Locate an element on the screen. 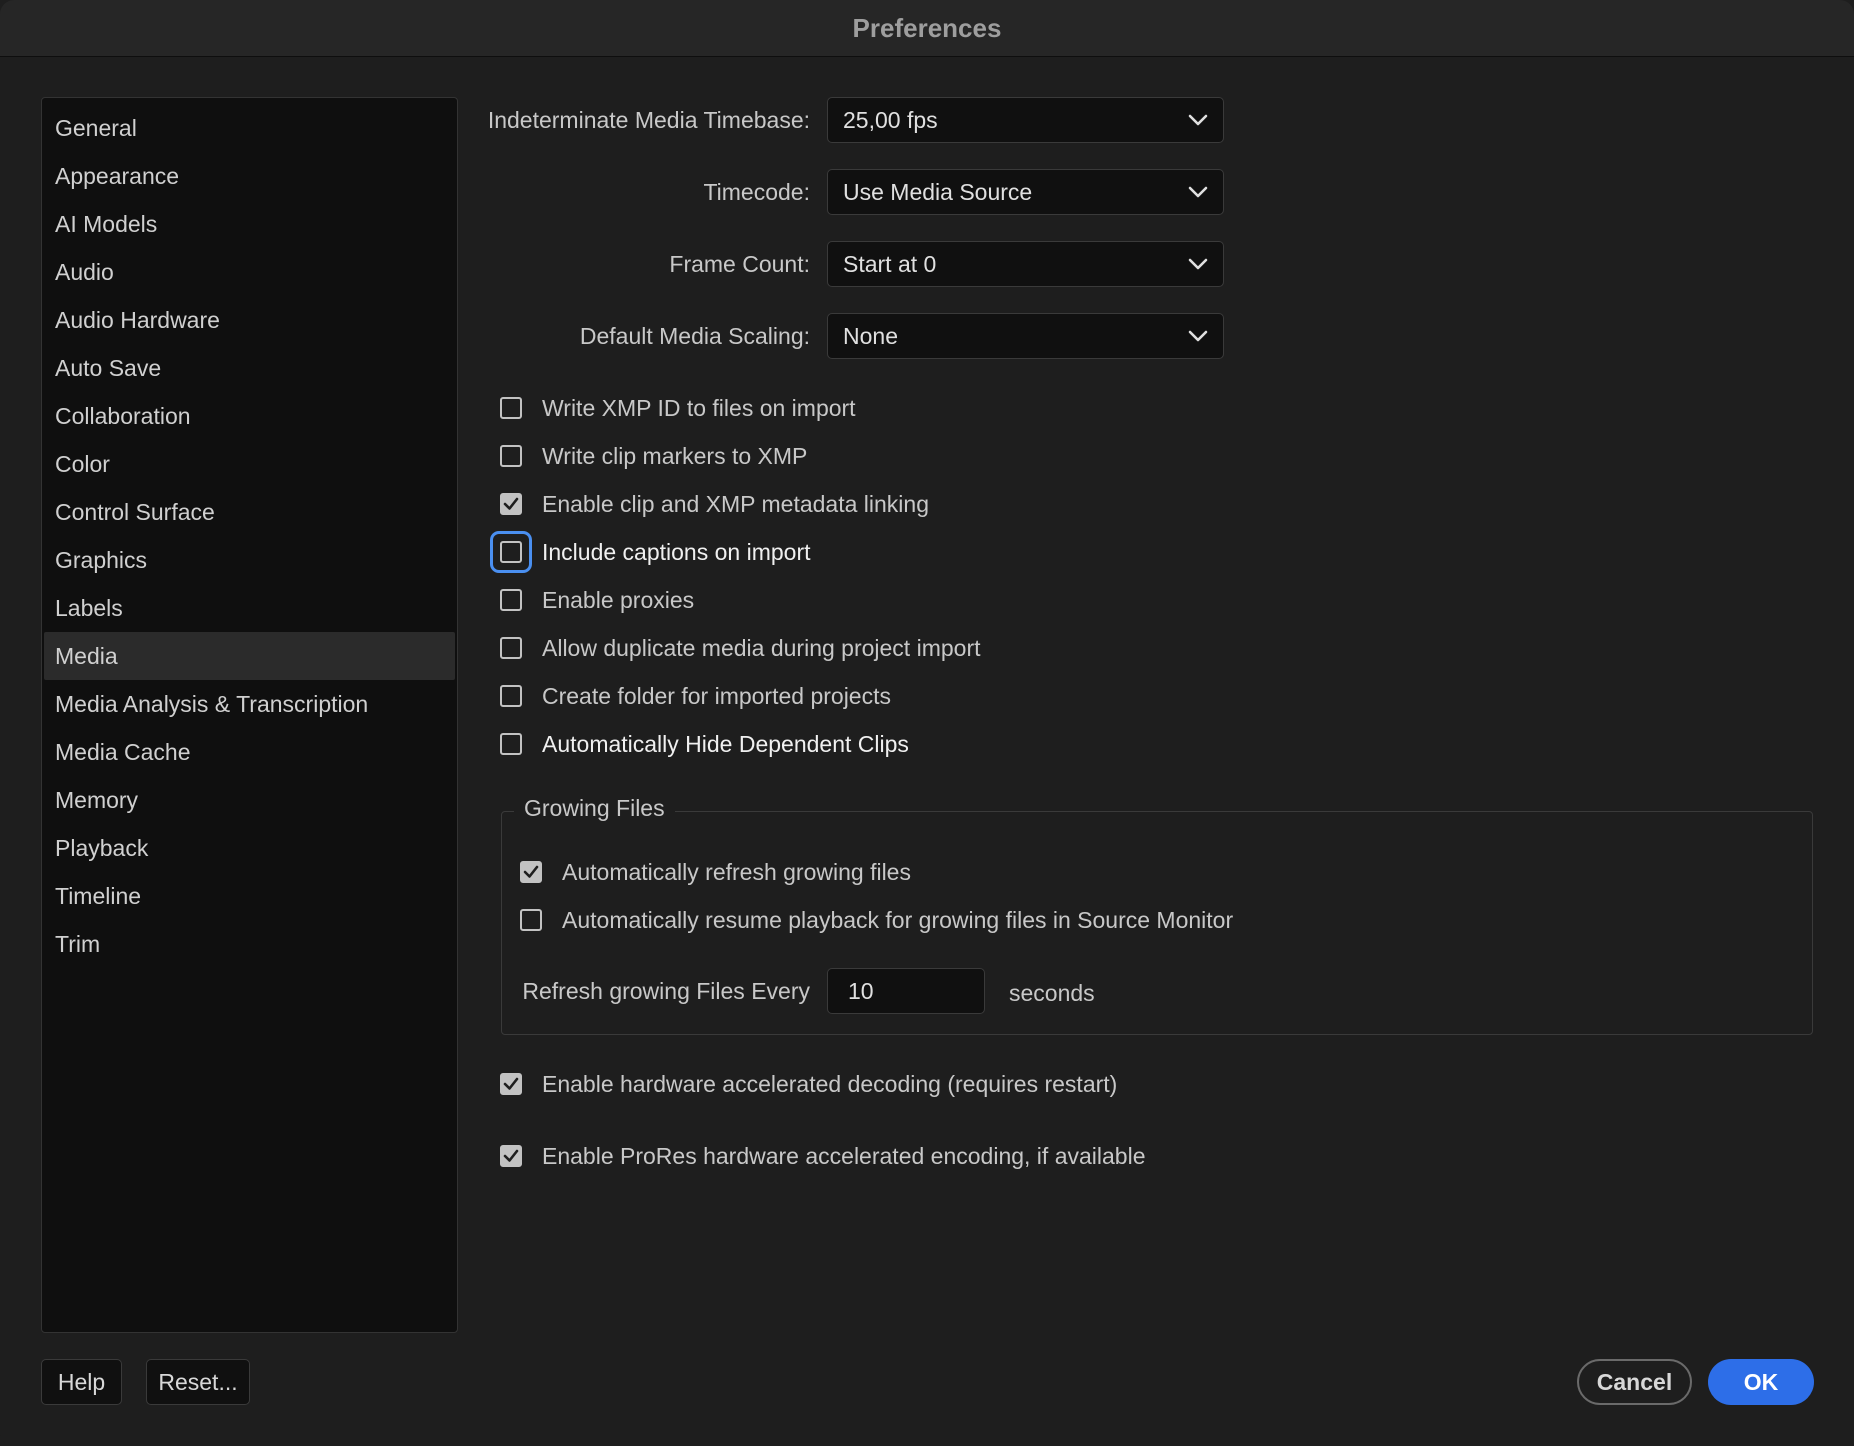 This screenshot has height=1446, width=1854. hw-decoding-checkbox is located at coordinates (511, 1084).